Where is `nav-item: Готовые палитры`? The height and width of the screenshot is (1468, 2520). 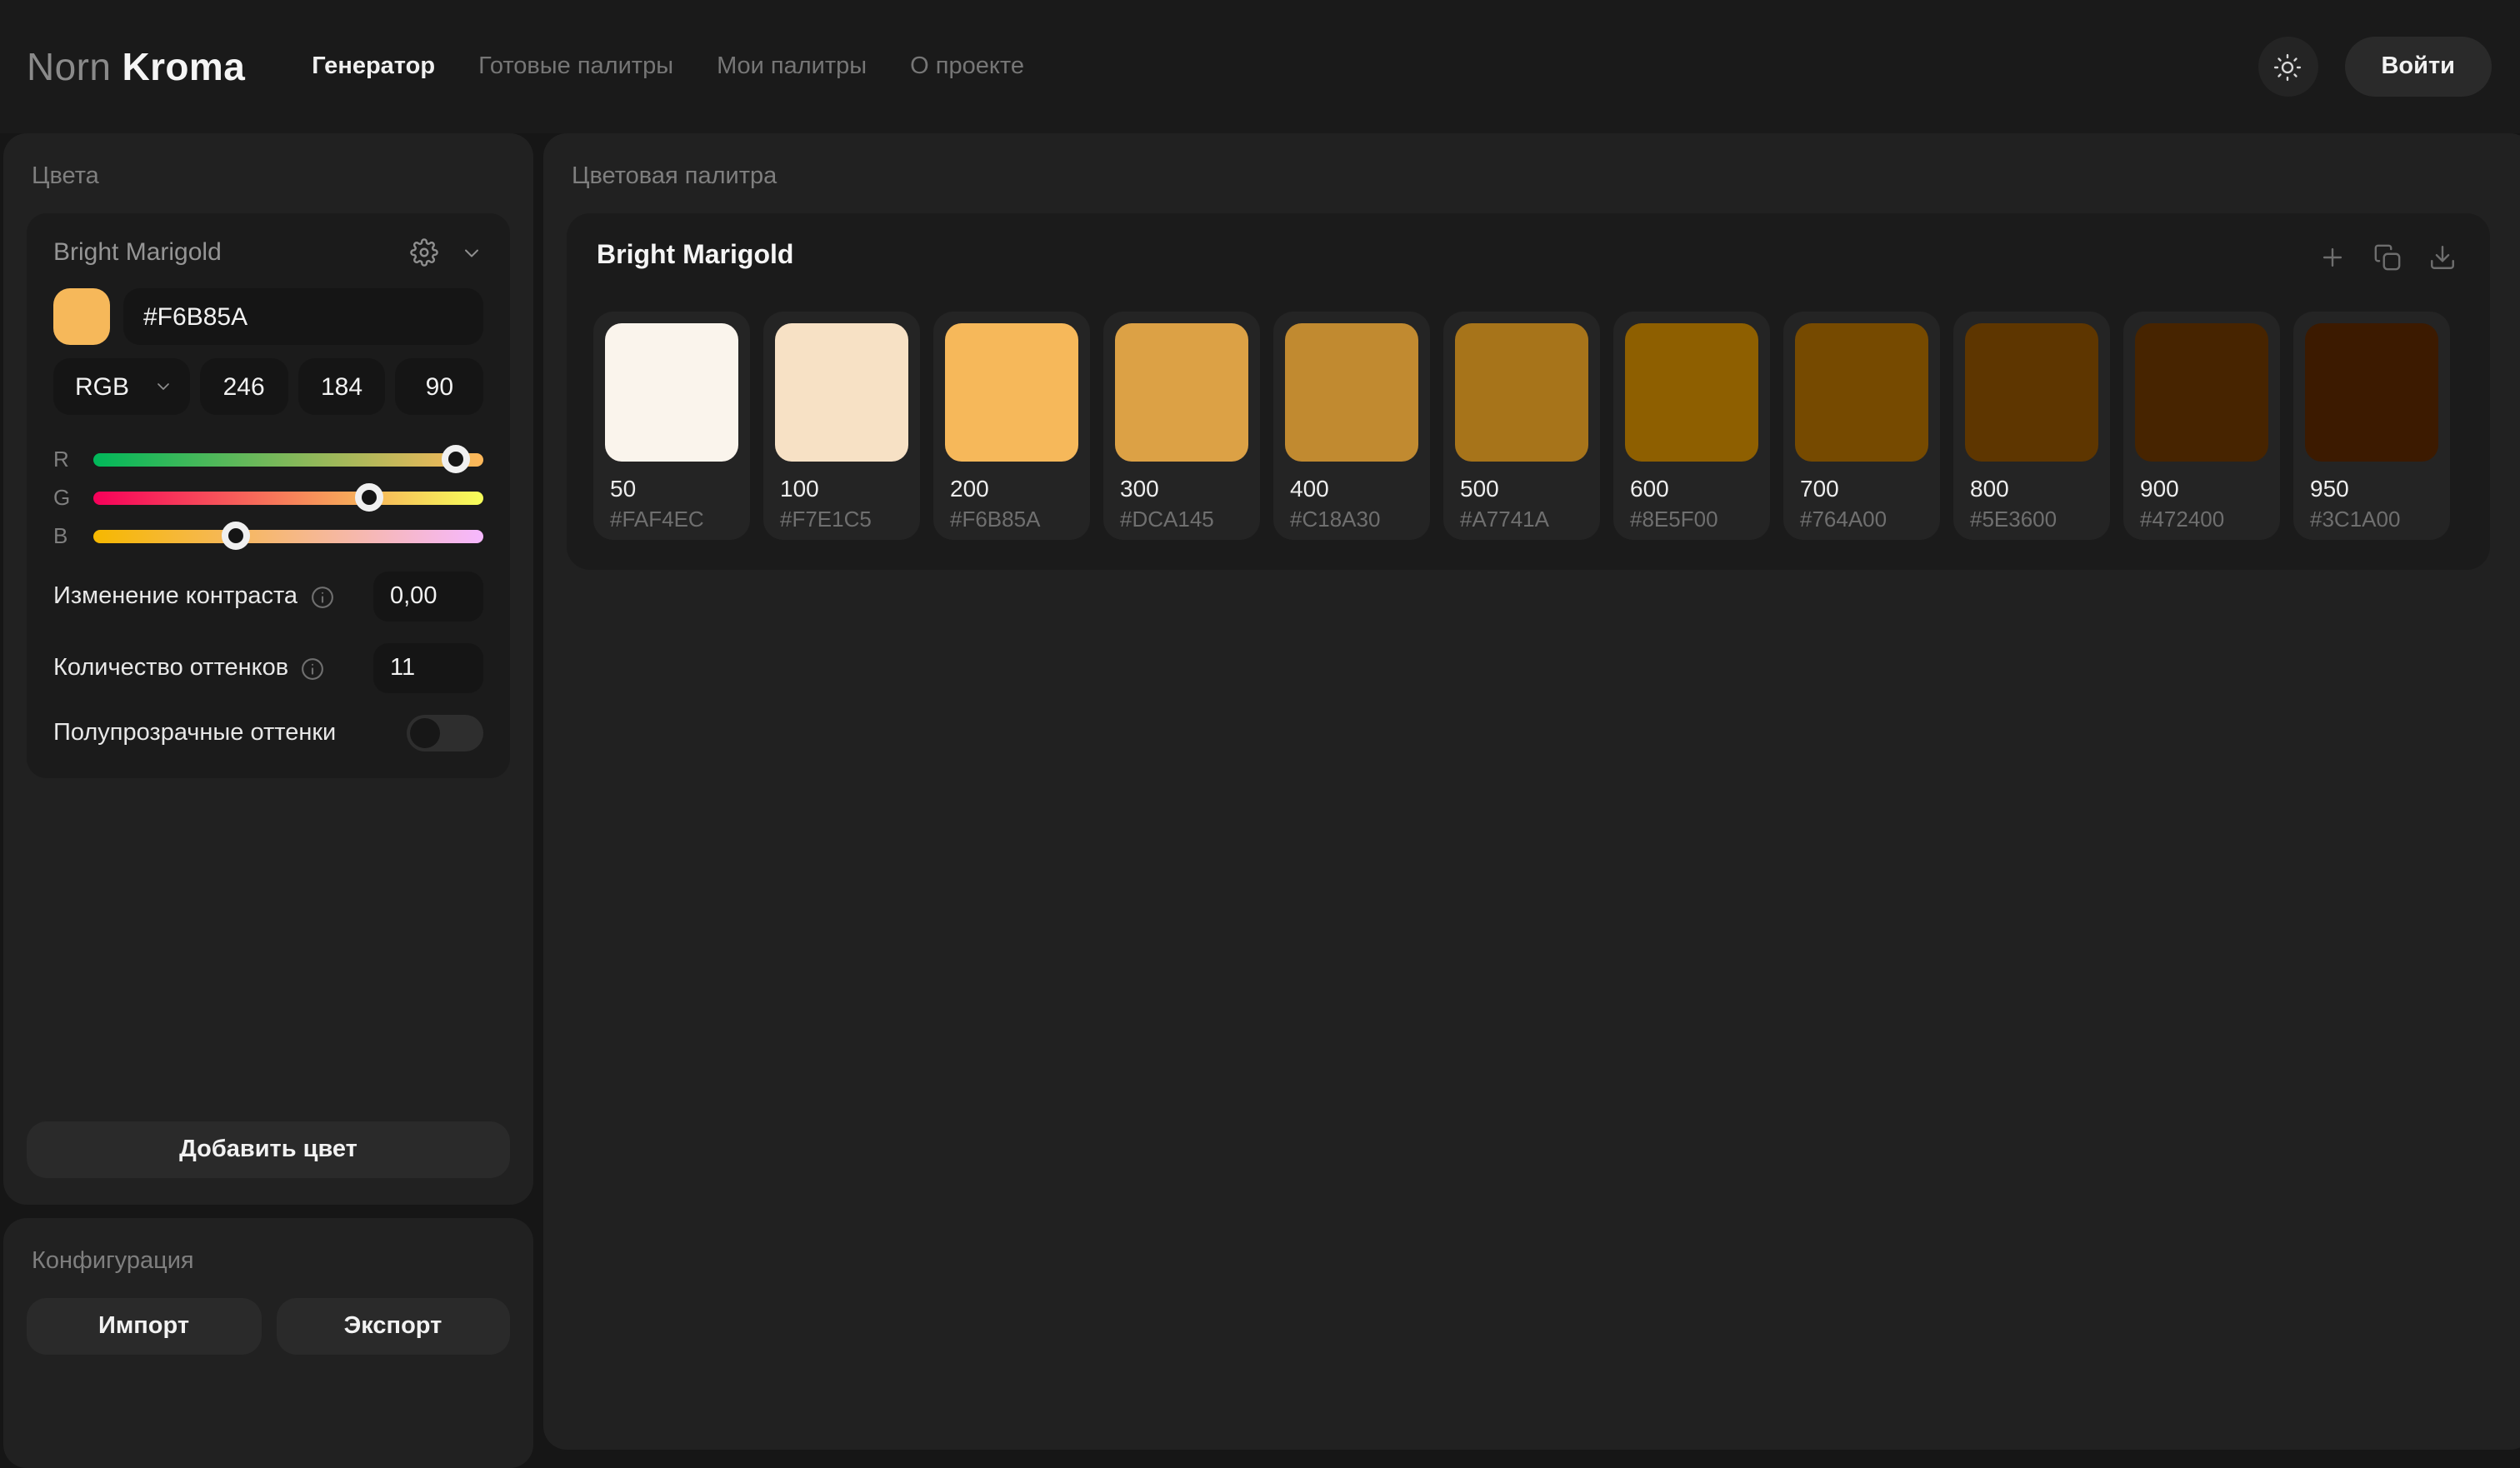
nav-item: Готовые палитры is located at coordinates (575, 67).